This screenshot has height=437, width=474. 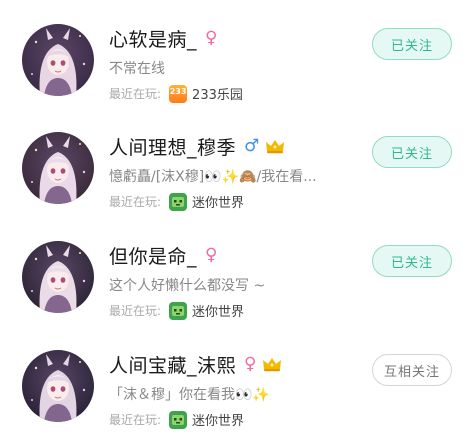 What do you see at coordinates (187, 286) in the screenshot?
I see `user-signature: 这个人好懒什么都没写 ~` at bounding box center [187, 286].